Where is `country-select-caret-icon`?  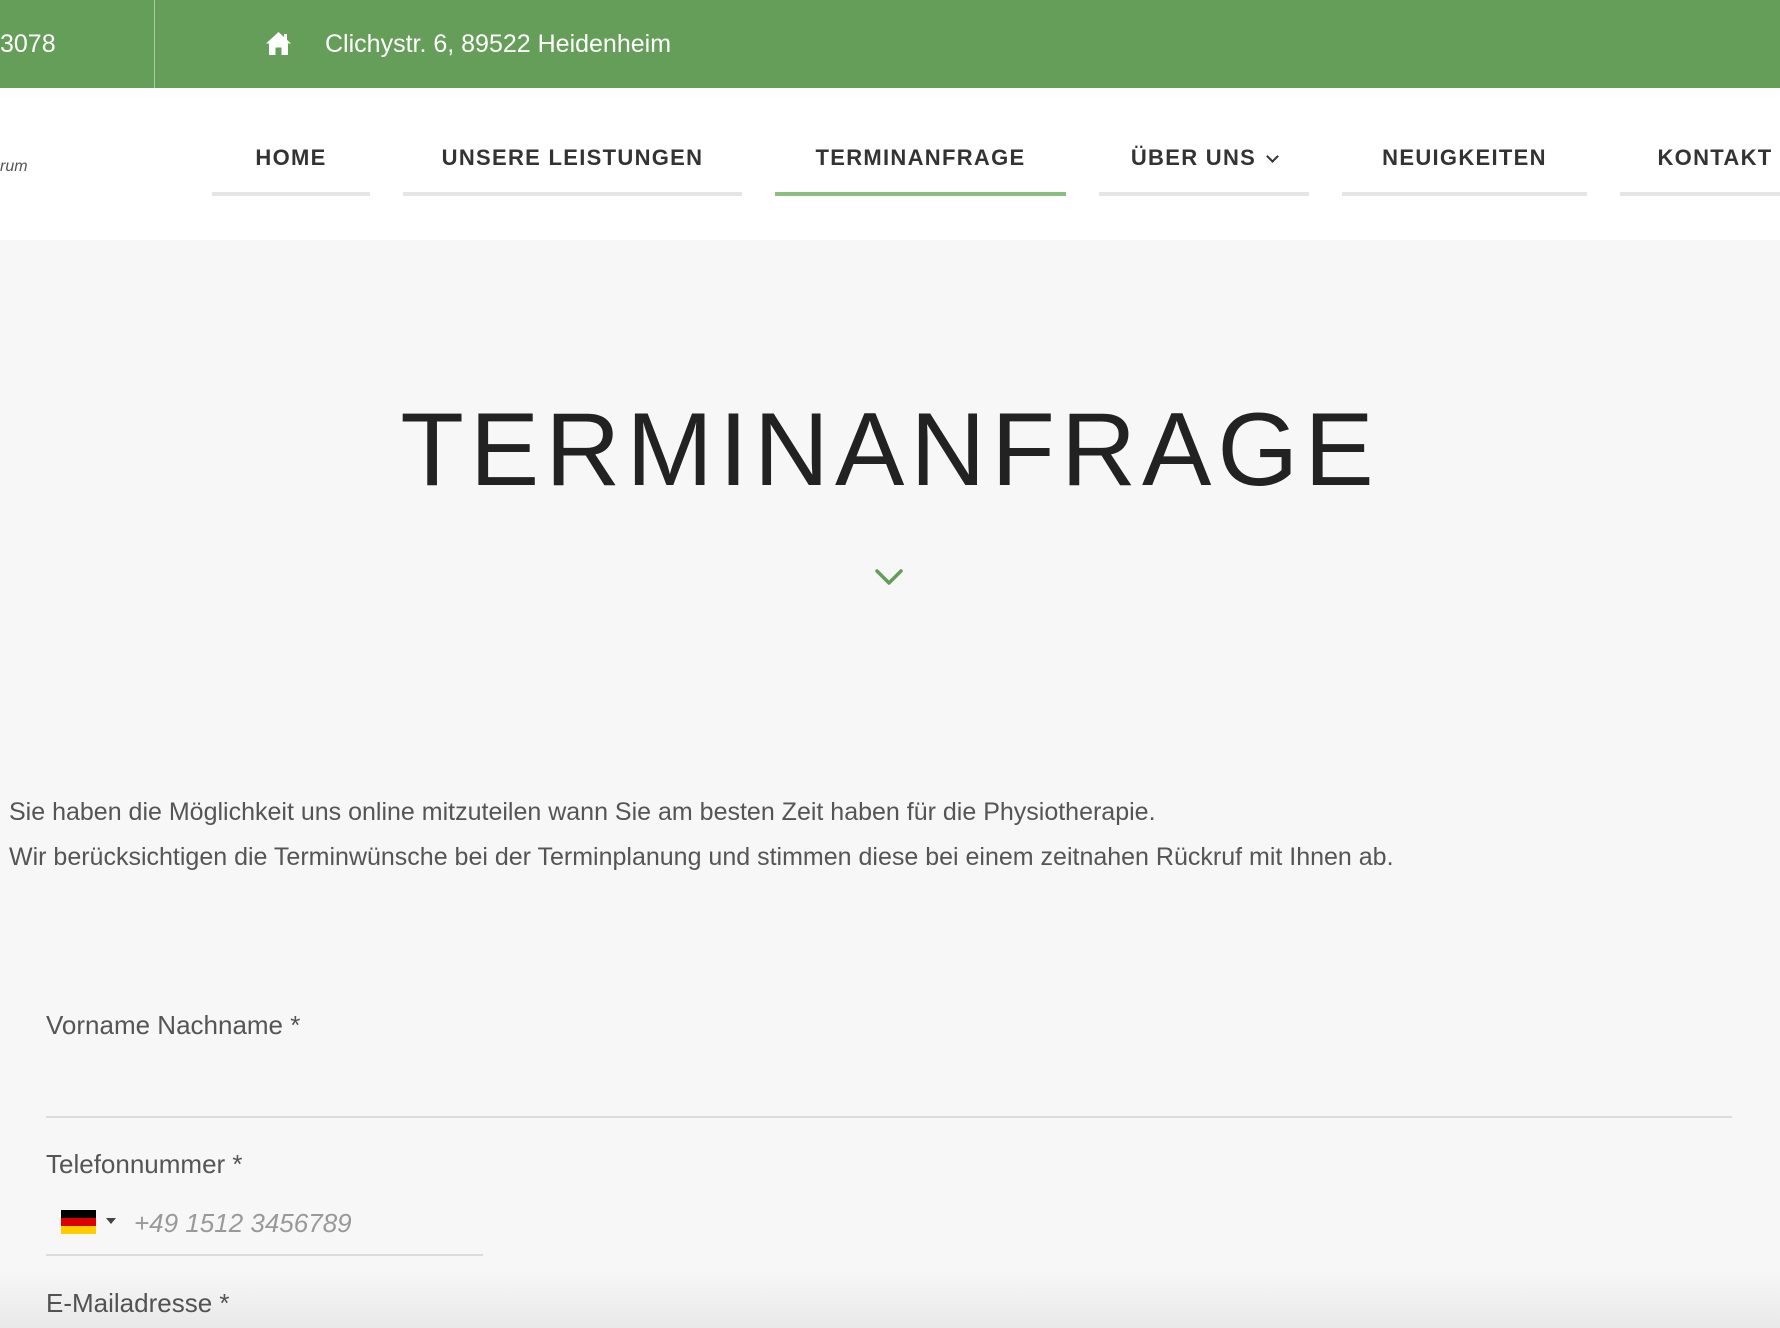
country-select-caret-icon is located at coordinates (111, 1221).